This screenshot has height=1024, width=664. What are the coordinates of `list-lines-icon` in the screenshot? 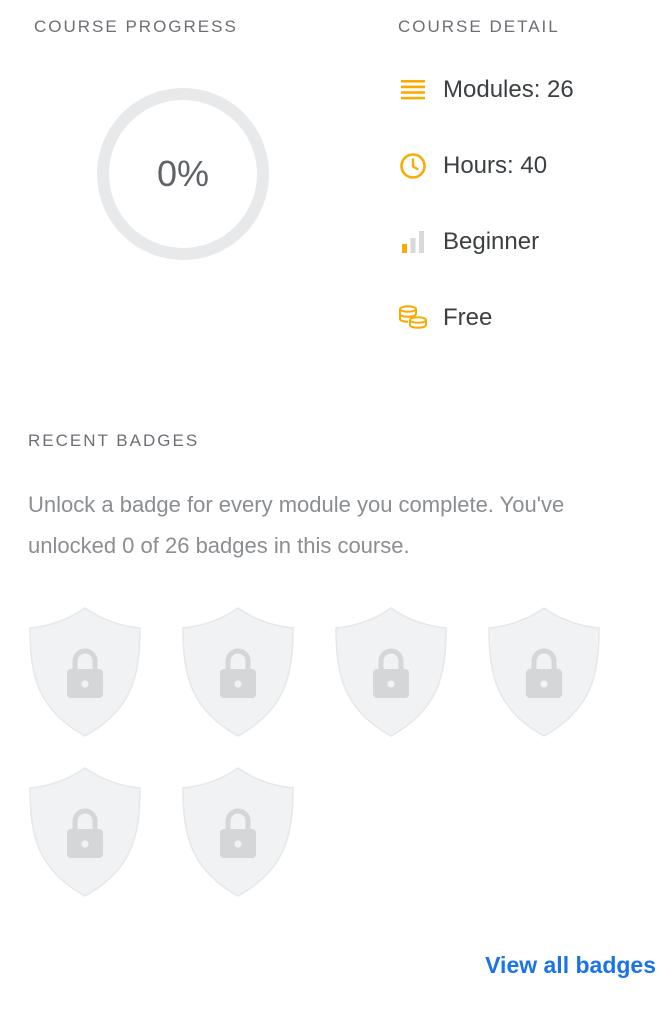 It's located at (413, 90).